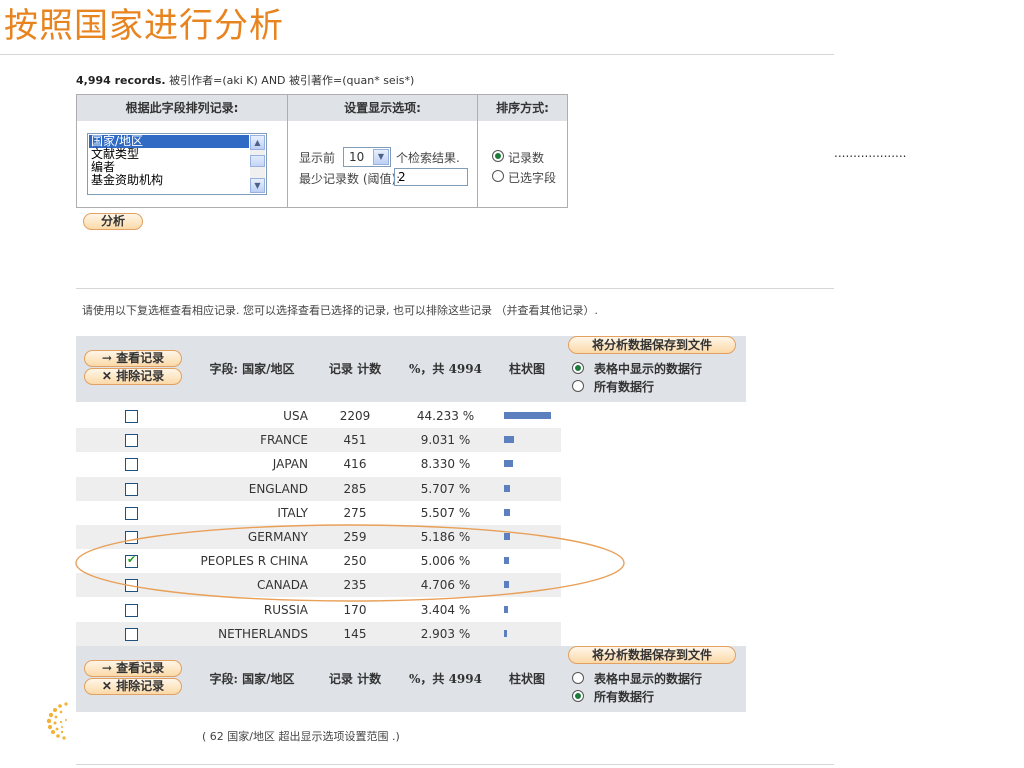 This screenshot has height=768, width=1024. Describe the element at coordinates (318, 464) in the screenshot. I see `table-row: JAPAN 416 8.330 %` at that location.